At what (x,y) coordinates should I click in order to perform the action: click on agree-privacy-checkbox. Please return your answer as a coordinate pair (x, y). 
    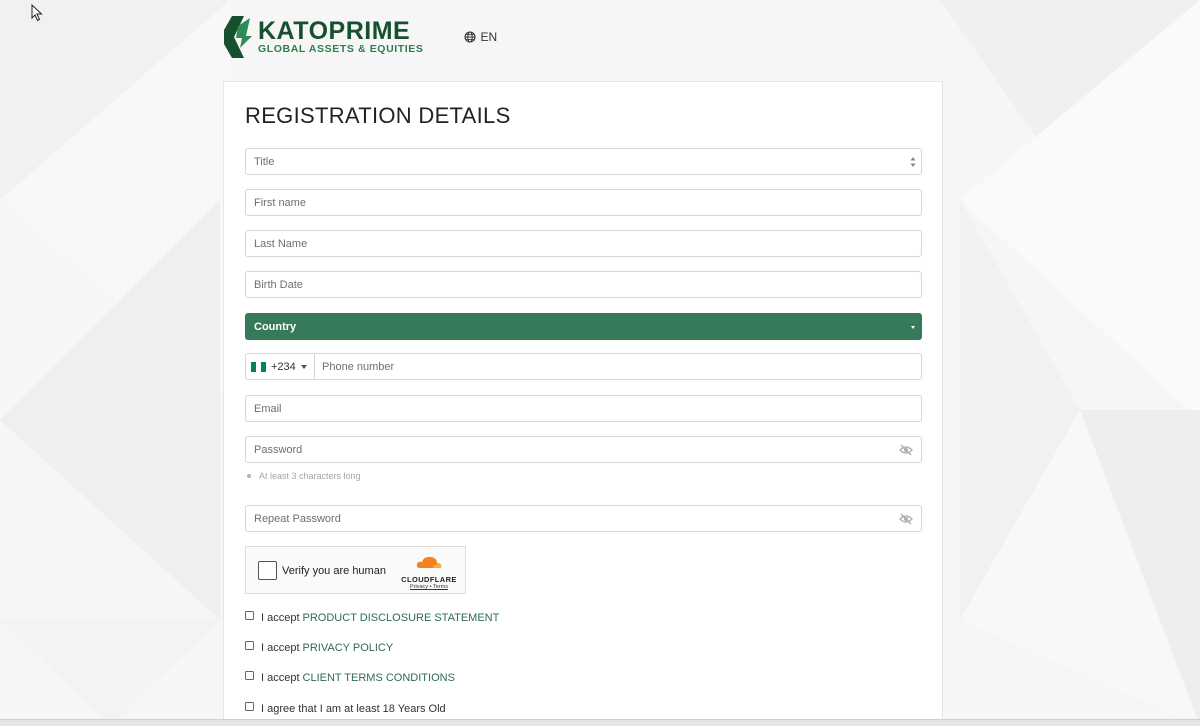
    Looking at the image, I should click on (249, 645).